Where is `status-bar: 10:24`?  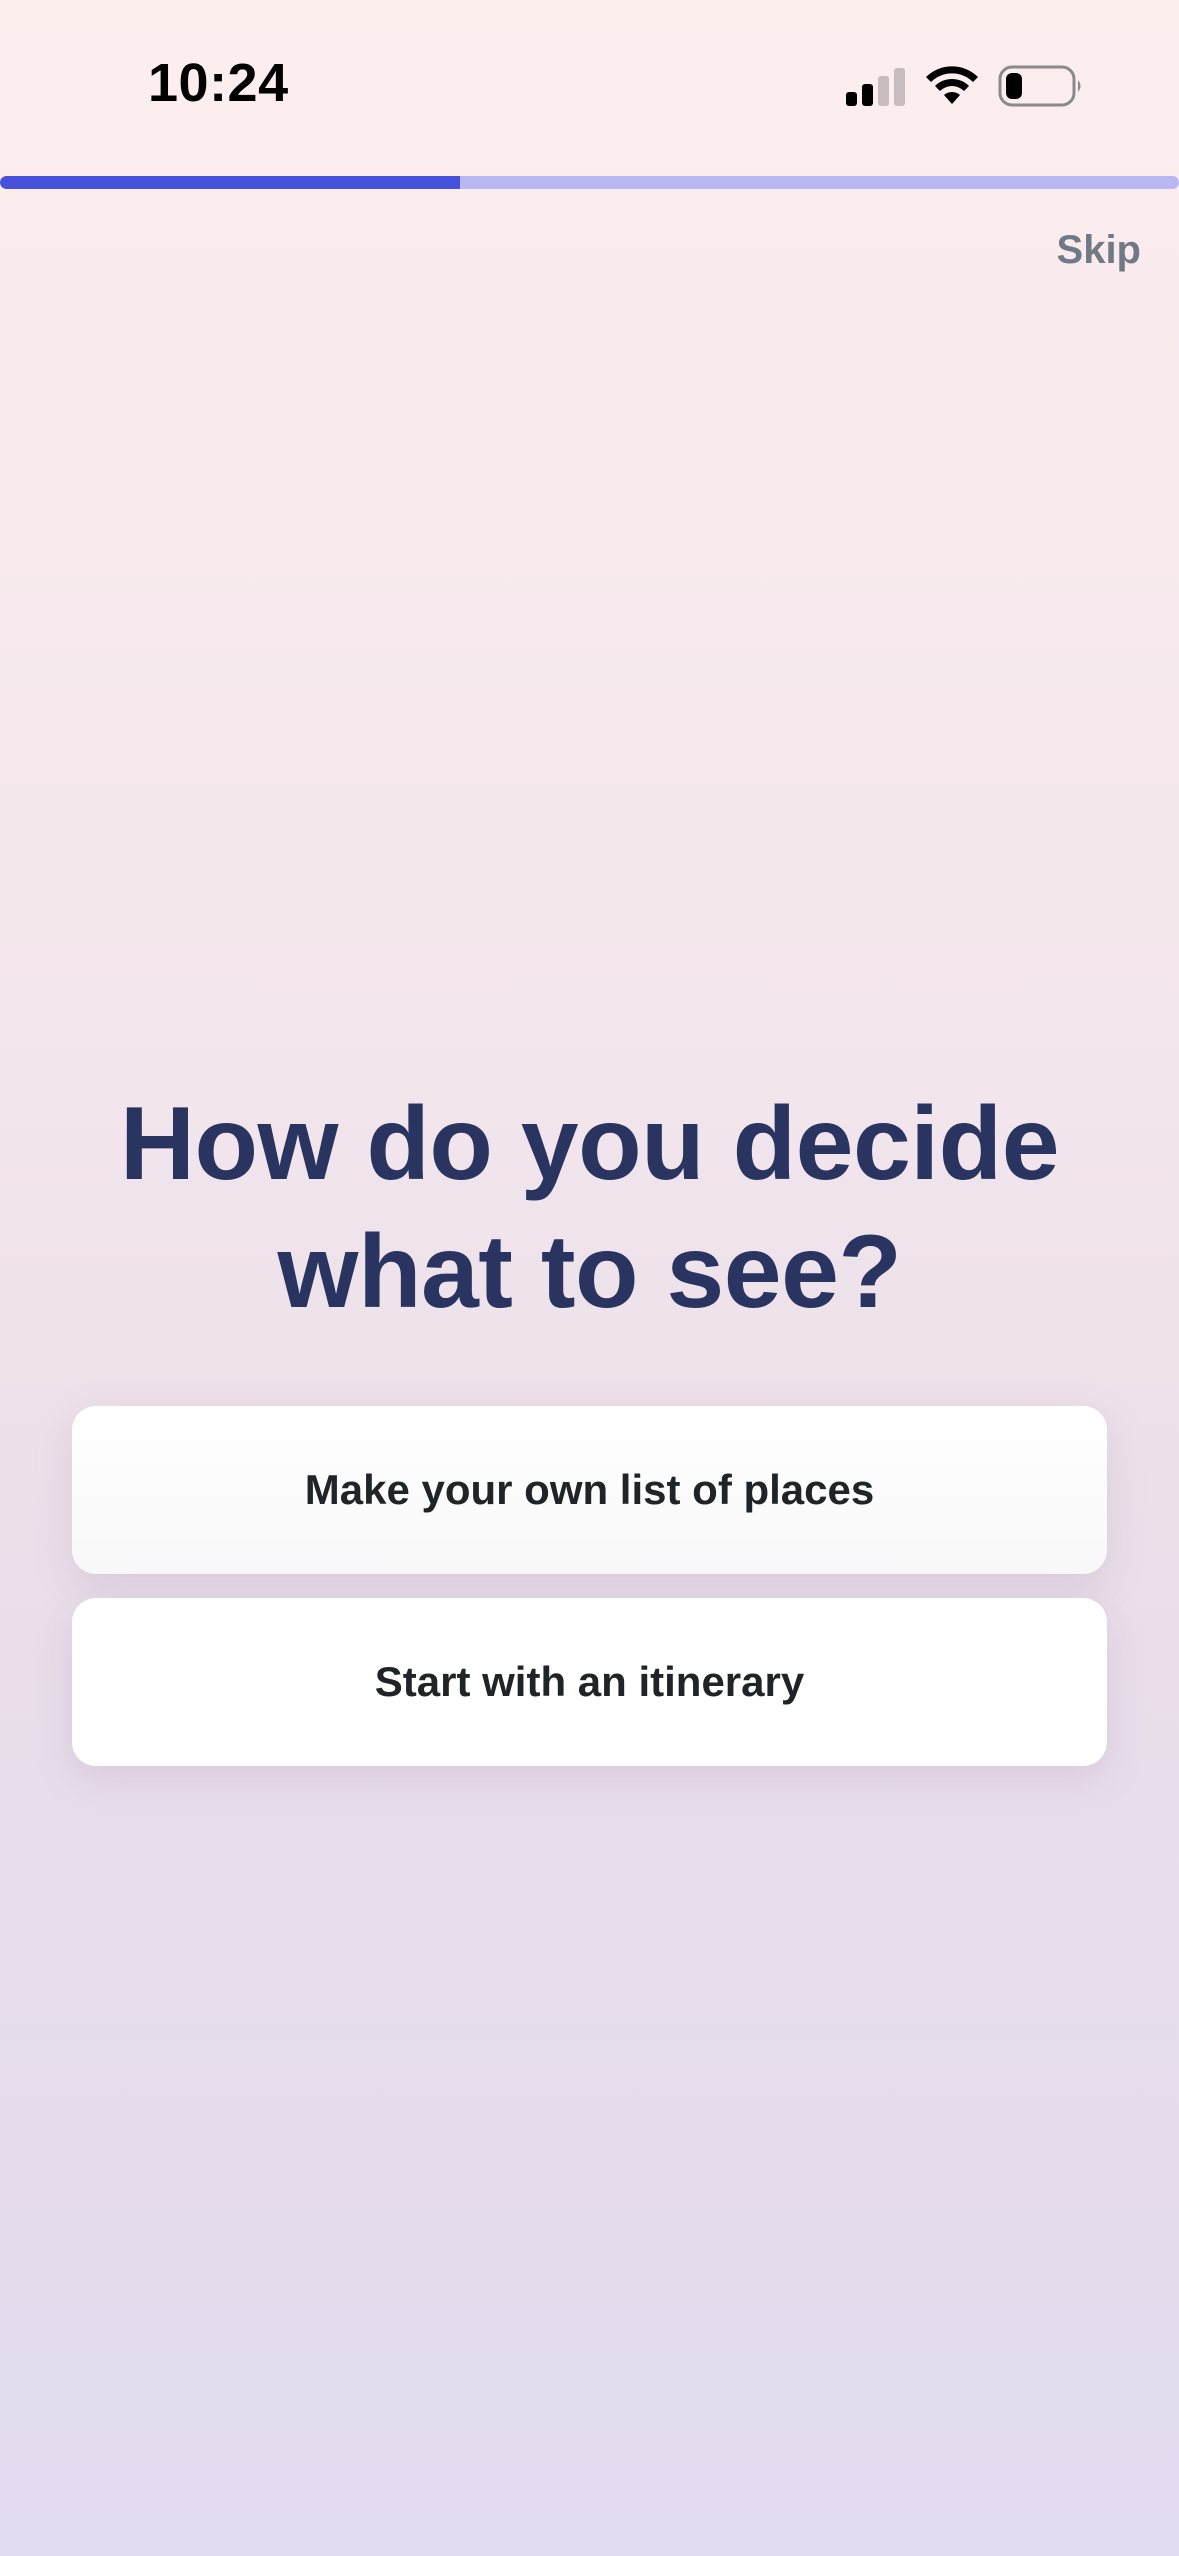 status-bar: 10:24 is located at coordinates (589, 85).